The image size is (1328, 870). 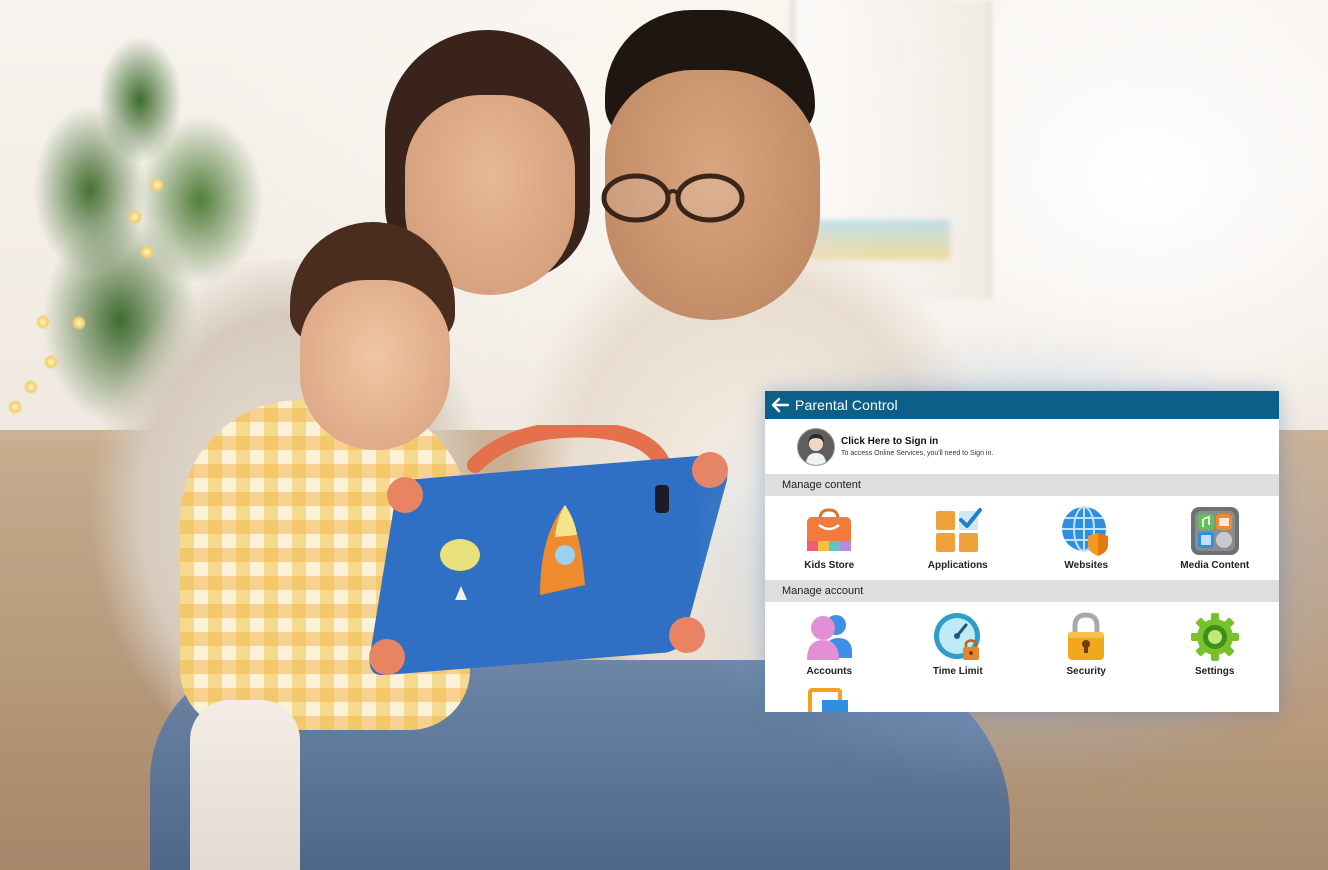 What do you see at coordinates (1022, 485) in the screenshot?
I see `section-manage-content: Manage content` at bounding box center [1022, 485].